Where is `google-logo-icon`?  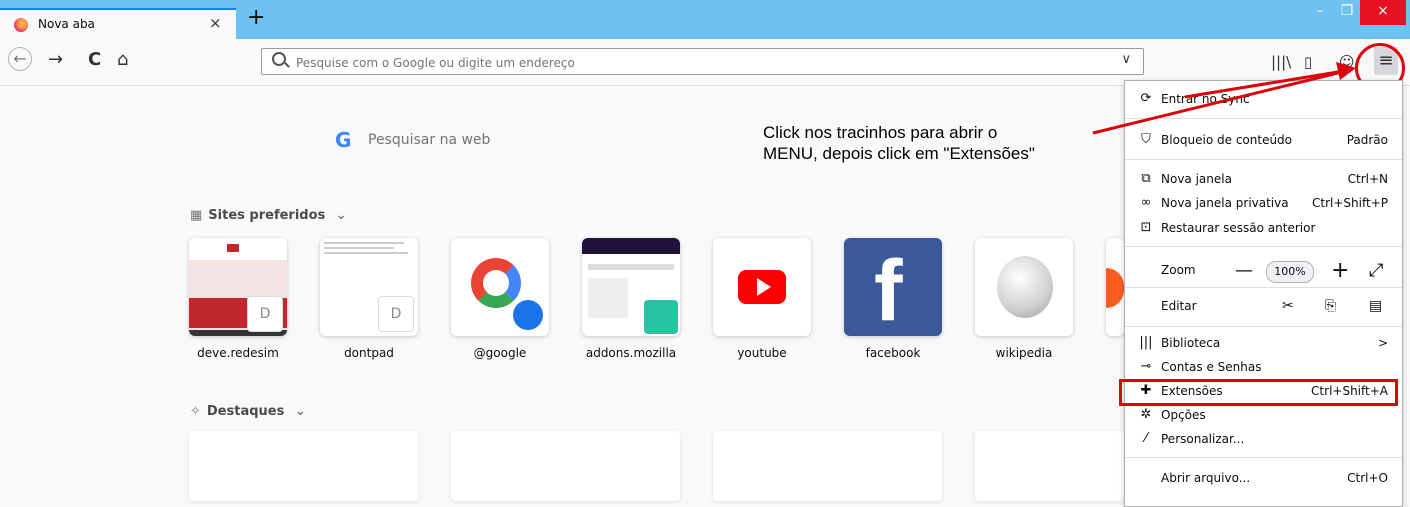
google-logo-icon is located at coordinates (496, 283).